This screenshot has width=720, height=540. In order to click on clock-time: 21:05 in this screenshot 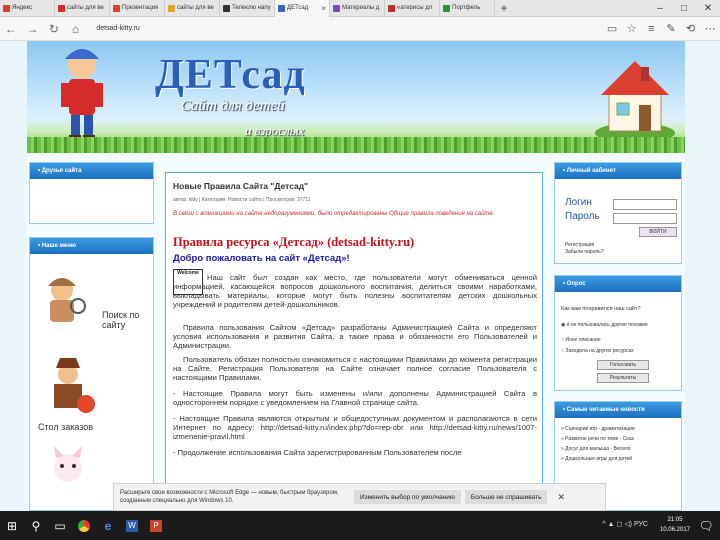, I will do `click(675, 520)`.